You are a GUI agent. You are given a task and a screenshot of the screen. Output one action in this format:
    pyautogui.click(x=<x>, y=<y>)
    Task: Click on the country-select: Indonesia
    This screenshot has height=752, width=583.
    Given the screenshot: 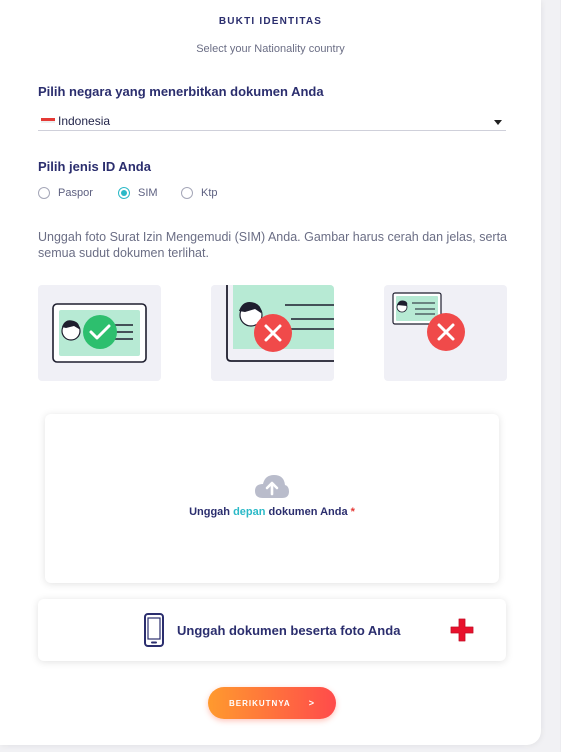 What is the action you would take?
    pyautogui.click(x=272, y=121)
    